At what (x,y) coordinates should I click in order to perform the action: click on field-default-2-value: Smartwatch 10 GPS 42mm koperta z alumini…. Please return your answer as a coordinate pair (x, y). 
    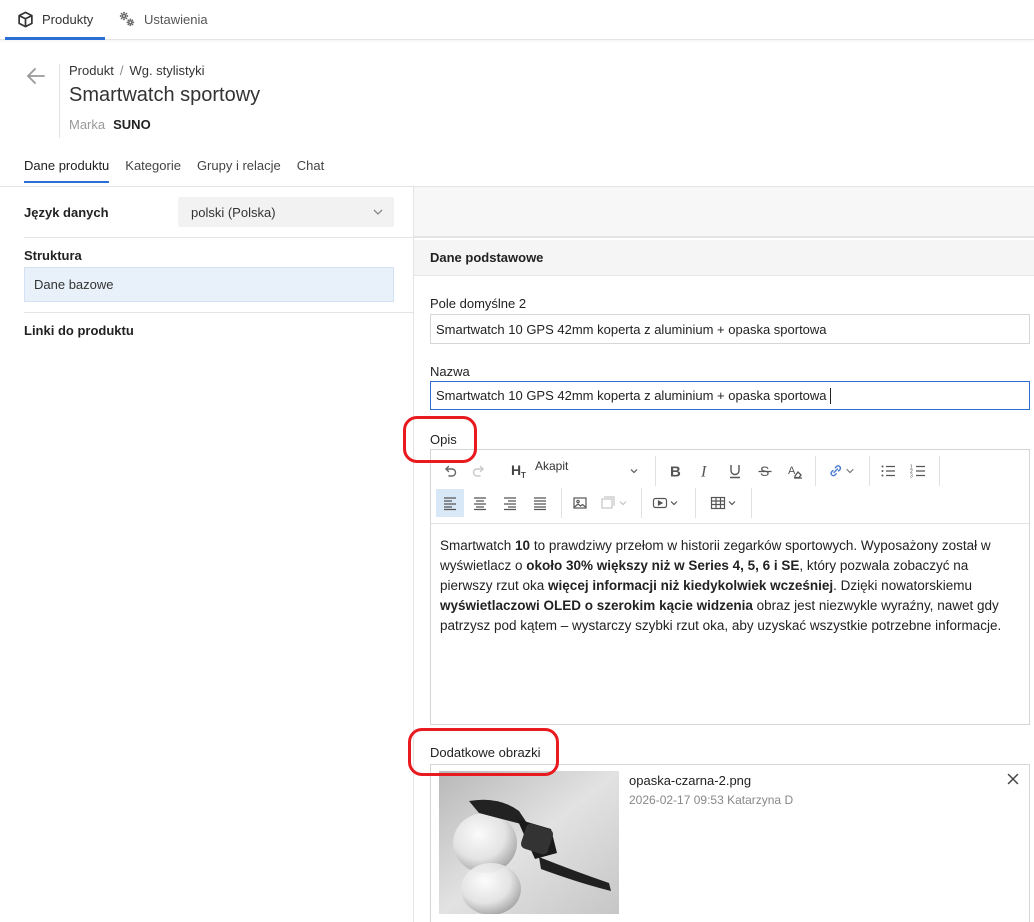
    Looking at the image, I should click on (631, 329).